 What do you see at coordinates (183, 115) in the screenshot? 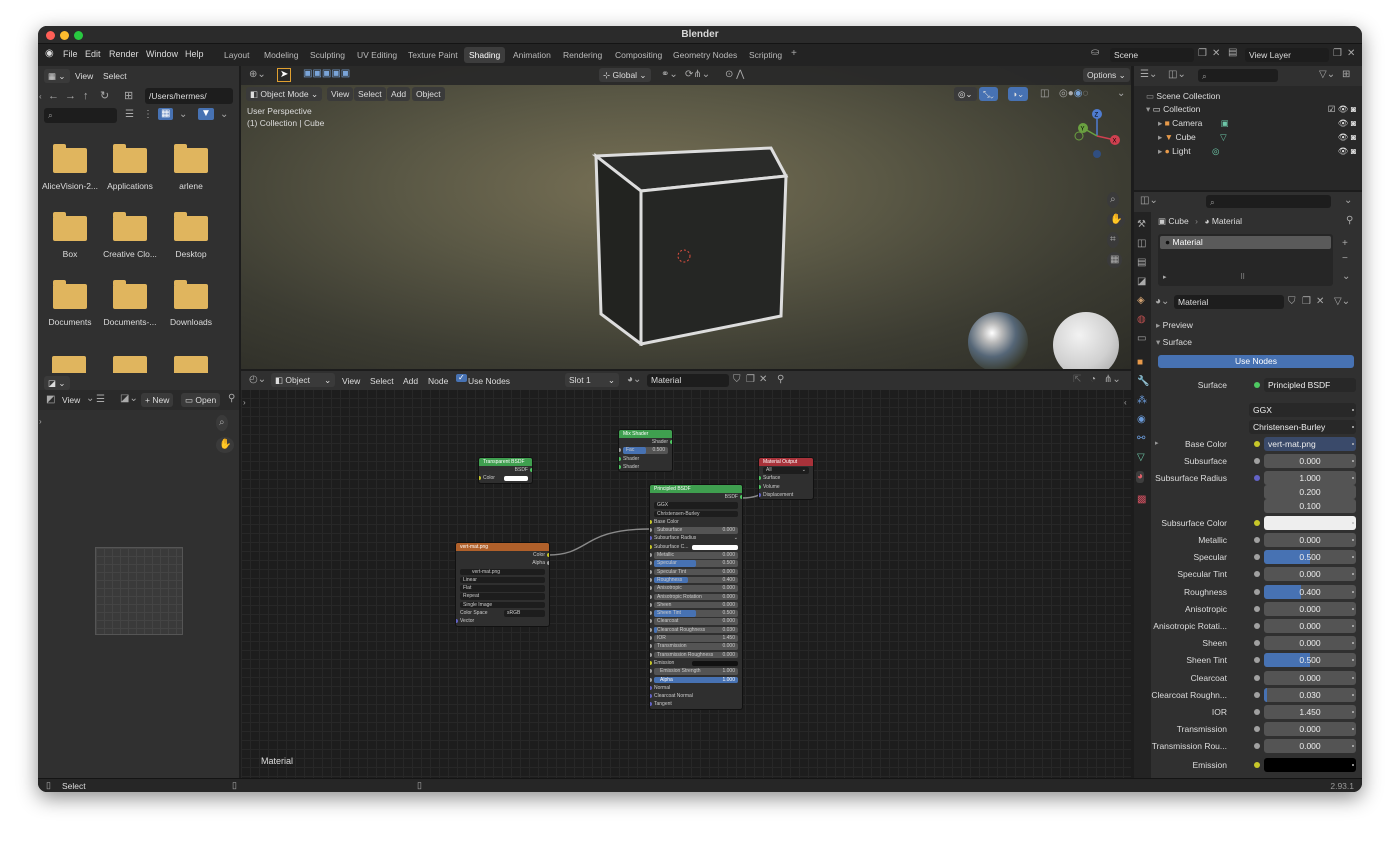
I see `display-options-icon: ⌄` at bounding box center [183, 115].